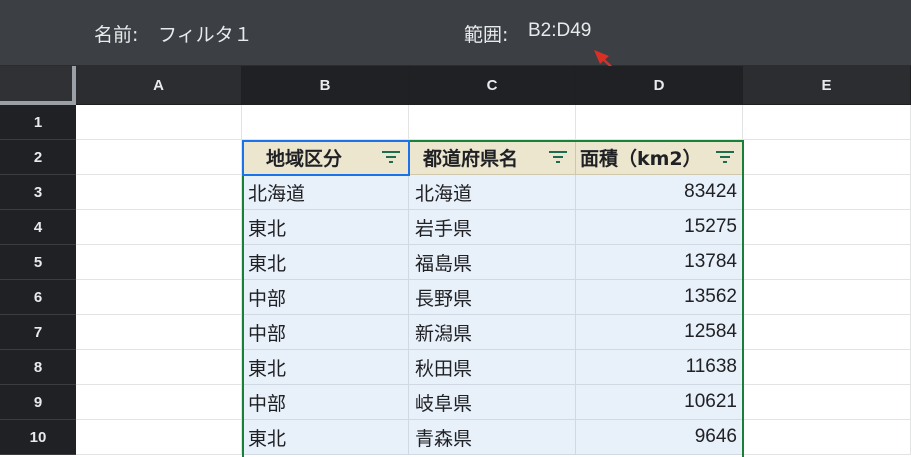 This screenshot has height=457, width=911. What do you see at coordinates (559, 31) in the screenshot?
I see `filter-range-value: B2:D49` at bounding box center [559, 31].